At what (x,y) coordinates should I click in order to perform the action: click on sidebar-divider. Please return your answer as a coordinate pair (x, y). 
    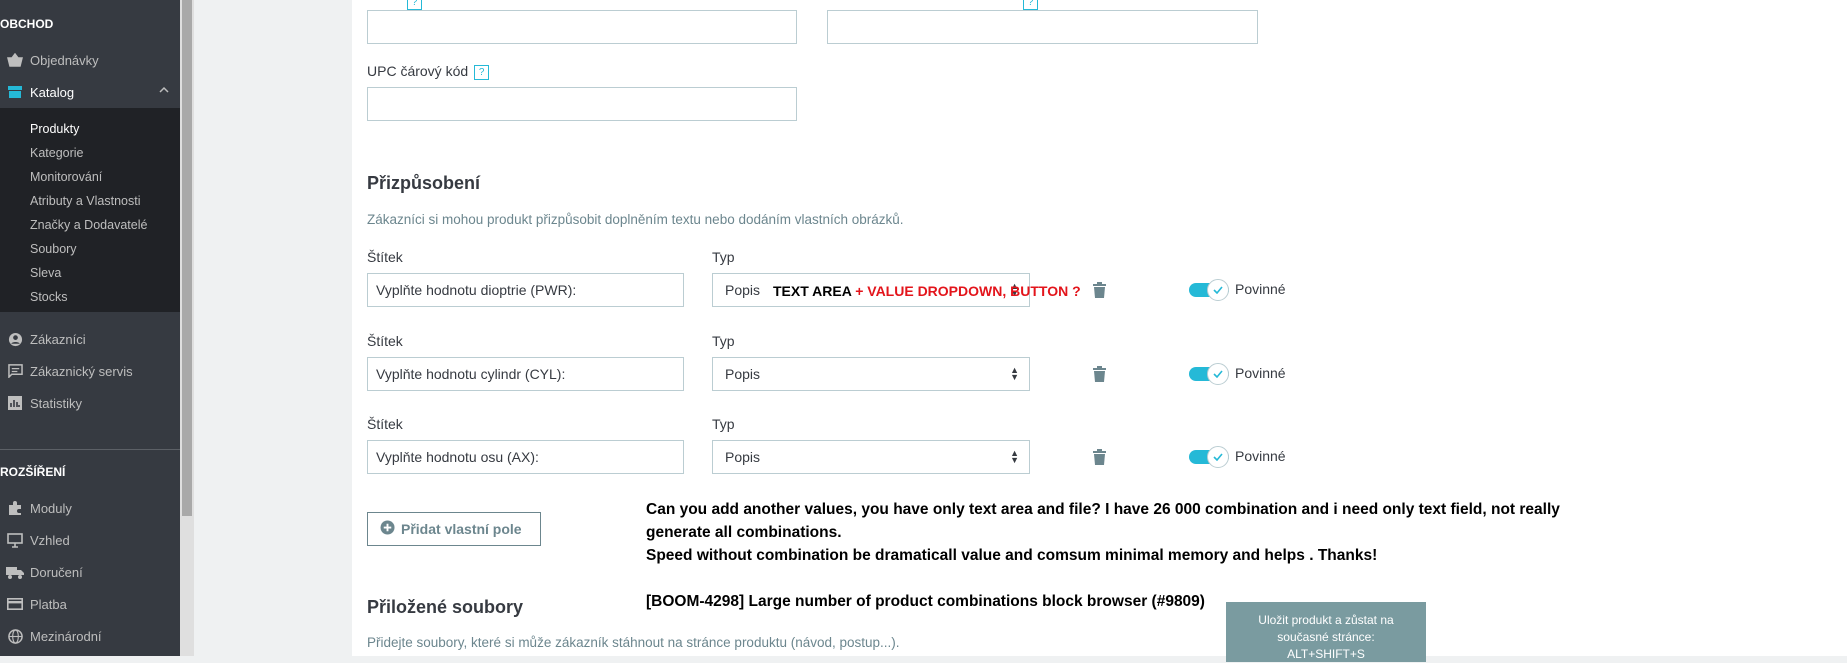
    Looking at the image, I should click on (90, 449).